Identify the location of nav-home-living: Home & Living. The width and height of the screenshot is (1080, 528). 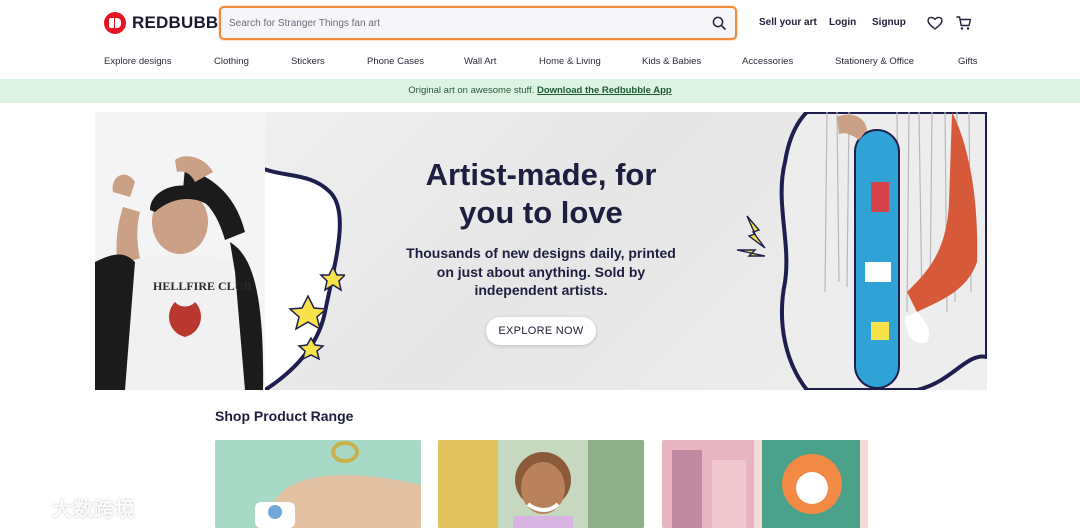
(570, 61).